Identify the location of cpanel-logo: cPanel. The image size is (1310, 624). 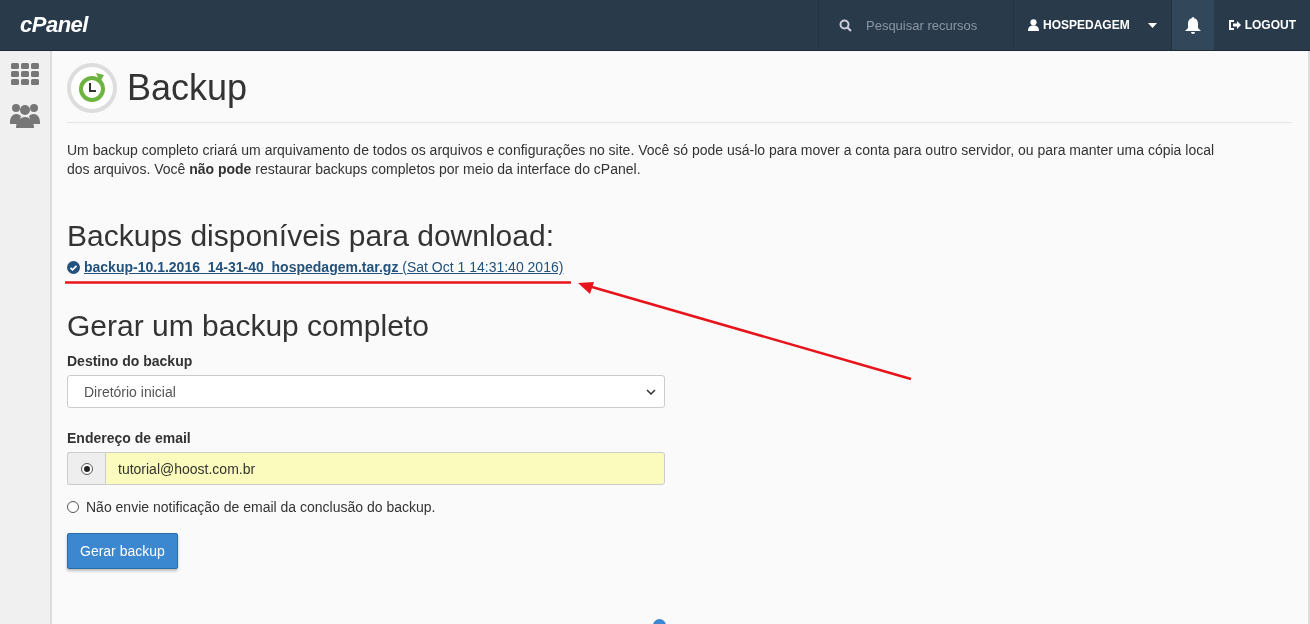
(54, 25).